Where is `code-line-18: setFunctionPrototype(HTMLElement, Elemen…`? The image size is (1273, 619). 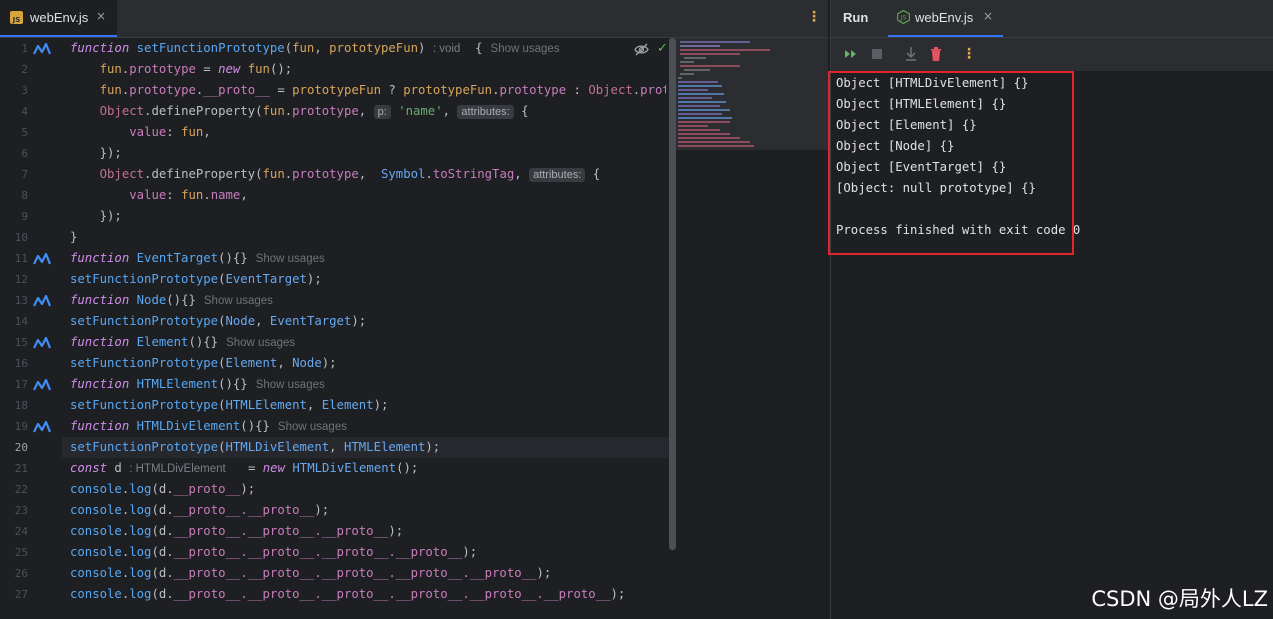 code-line-18: setFunctionPrototype(HTMLElement, Elemen… is located at coordinates (229, 405).